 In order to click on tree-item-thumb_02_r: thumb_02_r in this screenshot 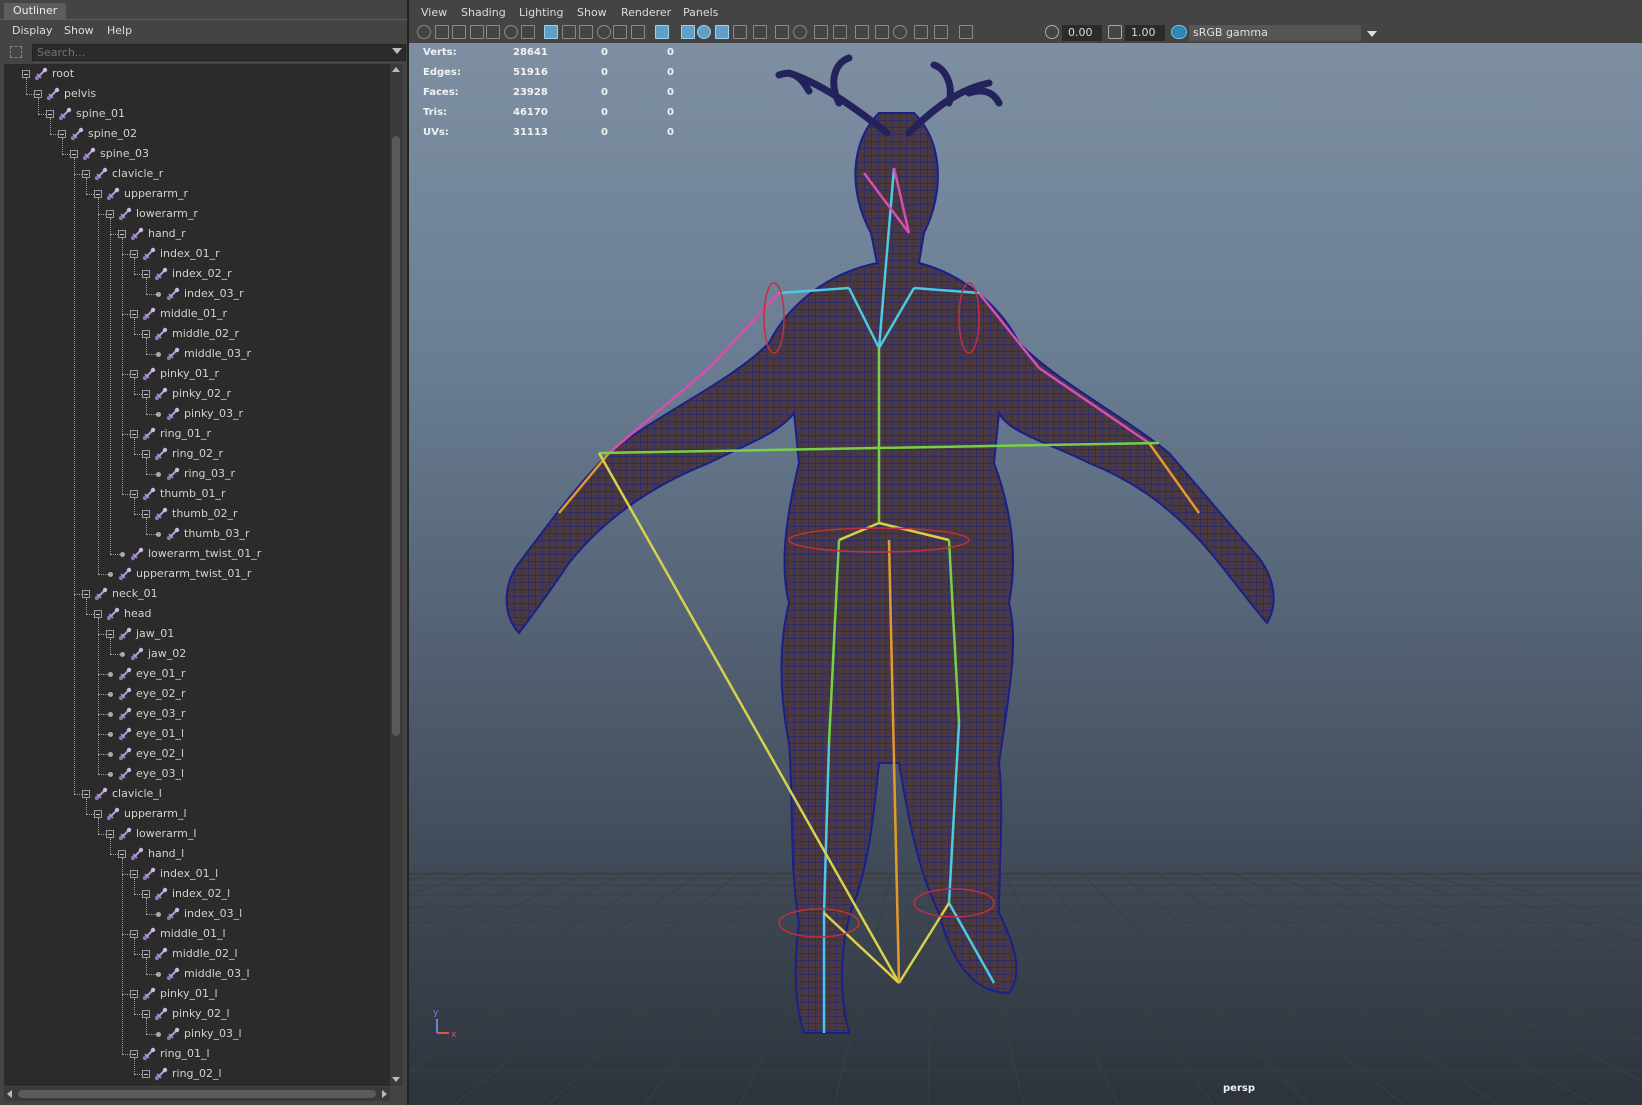, I will do `click(197, 514)`.